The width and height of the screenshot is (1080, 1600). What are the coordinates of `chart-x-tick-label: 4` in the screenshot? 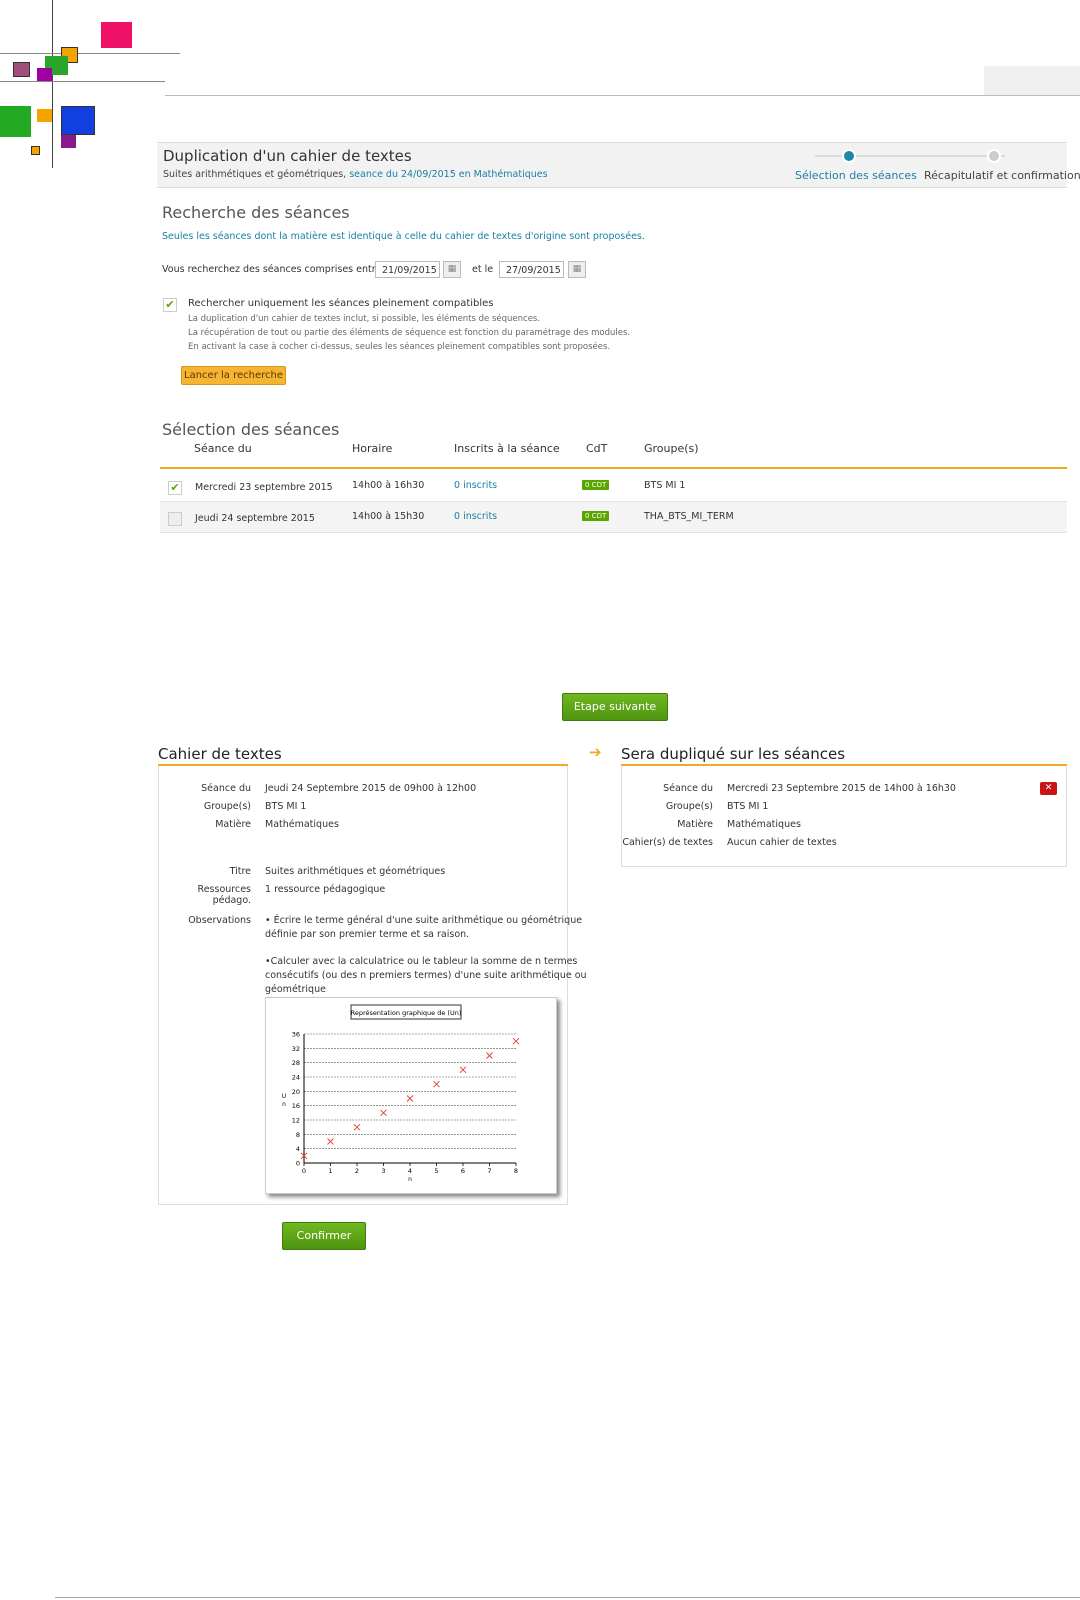 It's located at (410, 1171).